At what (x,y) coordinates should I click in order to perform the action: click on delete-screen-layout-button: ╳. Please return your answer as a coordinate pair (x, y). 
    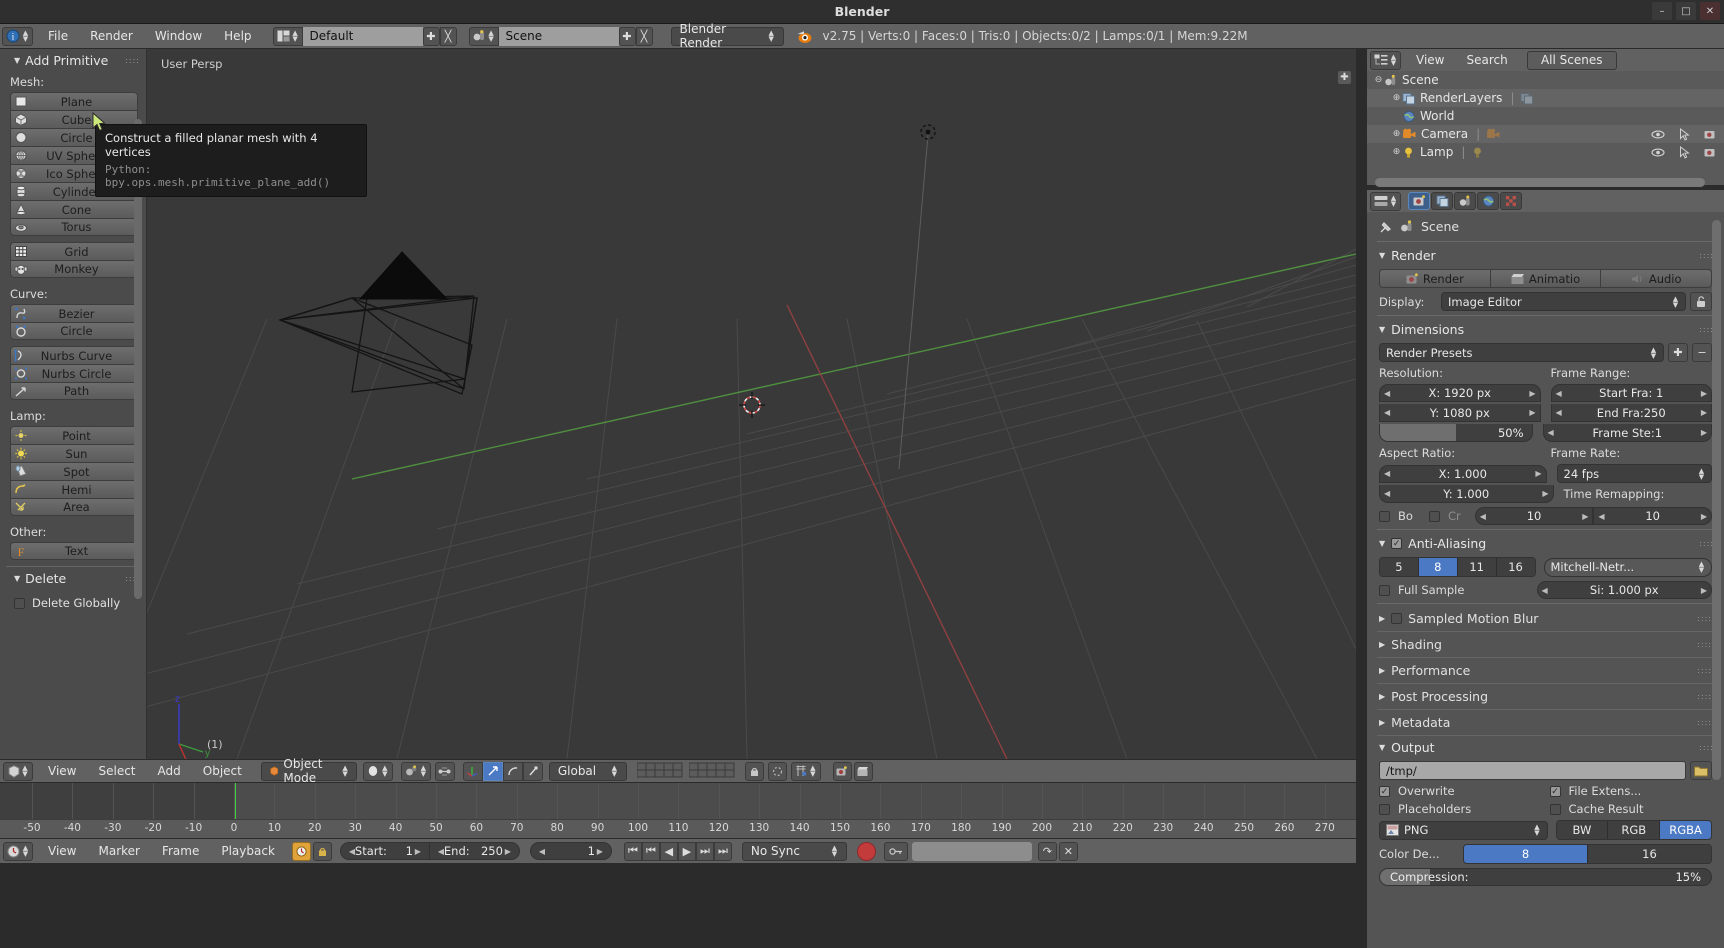
    Looking at the image, I should click on (448, 36).